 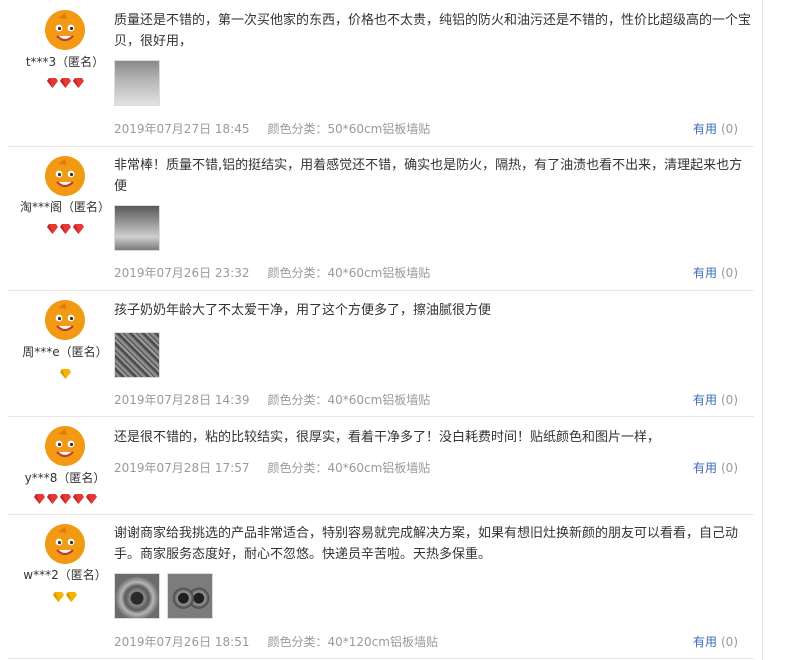 What do you see at coordinates (352, 642) in the screenshot?
I see `sku-info: 颜色分类：40*120cm铝板墙贴` at bounding box center [352, 642].